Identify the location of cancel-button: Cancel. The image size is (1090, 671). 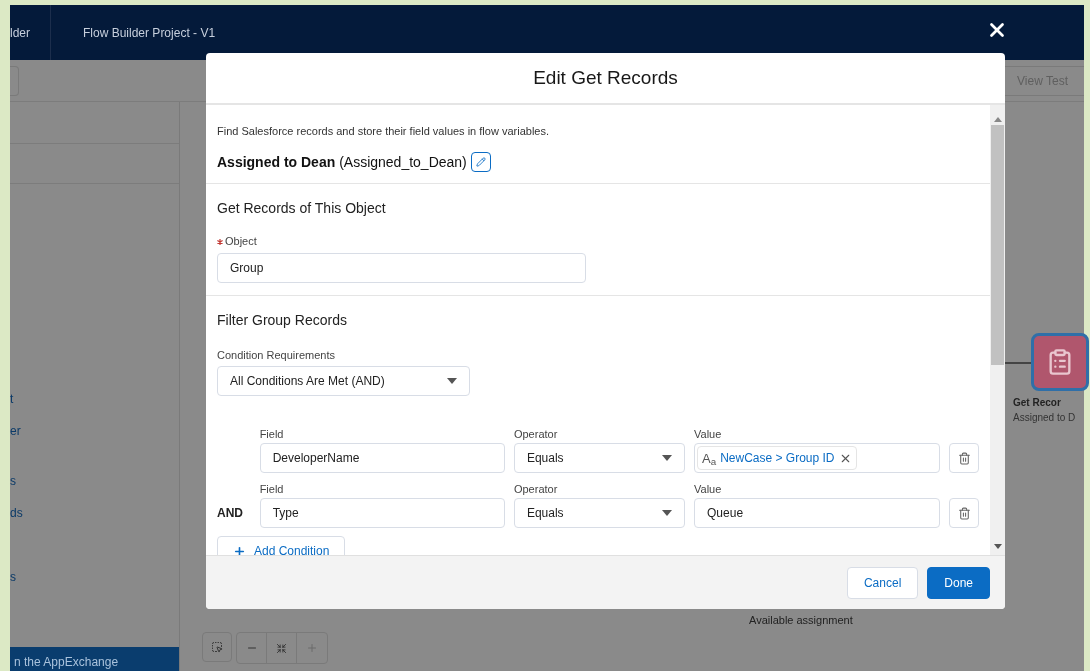
(882, 582).